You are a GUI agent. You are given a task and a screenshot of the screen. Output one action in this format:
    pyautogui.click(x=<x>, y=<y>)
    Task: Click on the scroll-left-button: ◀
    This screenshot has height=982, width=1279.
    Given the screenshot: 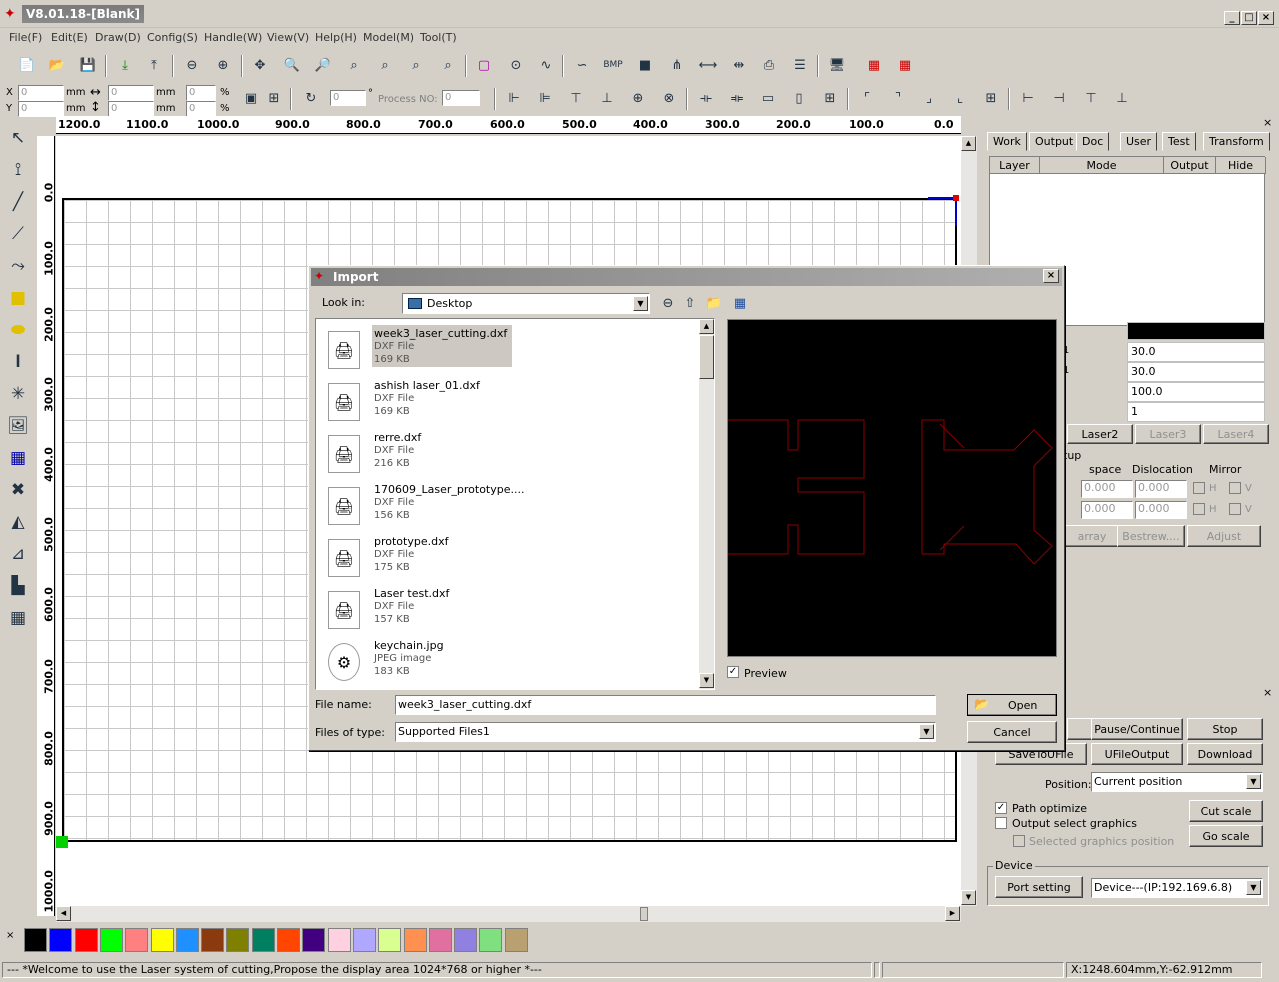 What is the action you would take?
    pyautogui.click(x=63, y=913)
    